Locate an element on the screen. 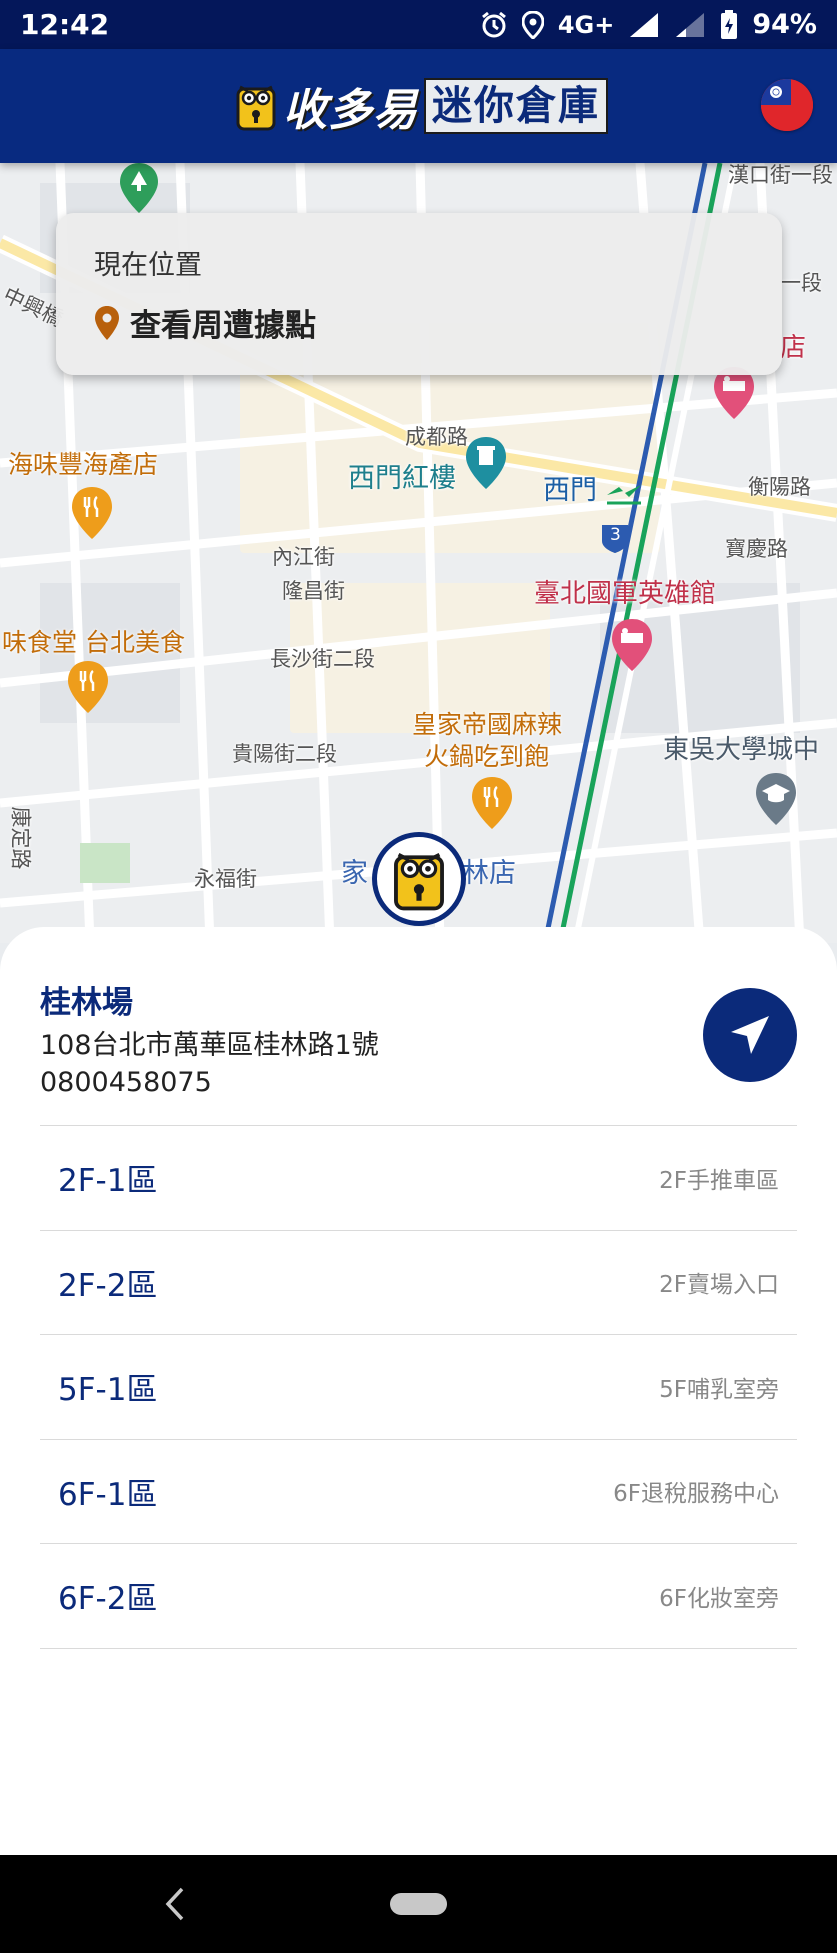 The image size is (837, 1953). zone-row-3: 6F-1區 6F退稅服務中心 is located at coordinates (418, 1492).